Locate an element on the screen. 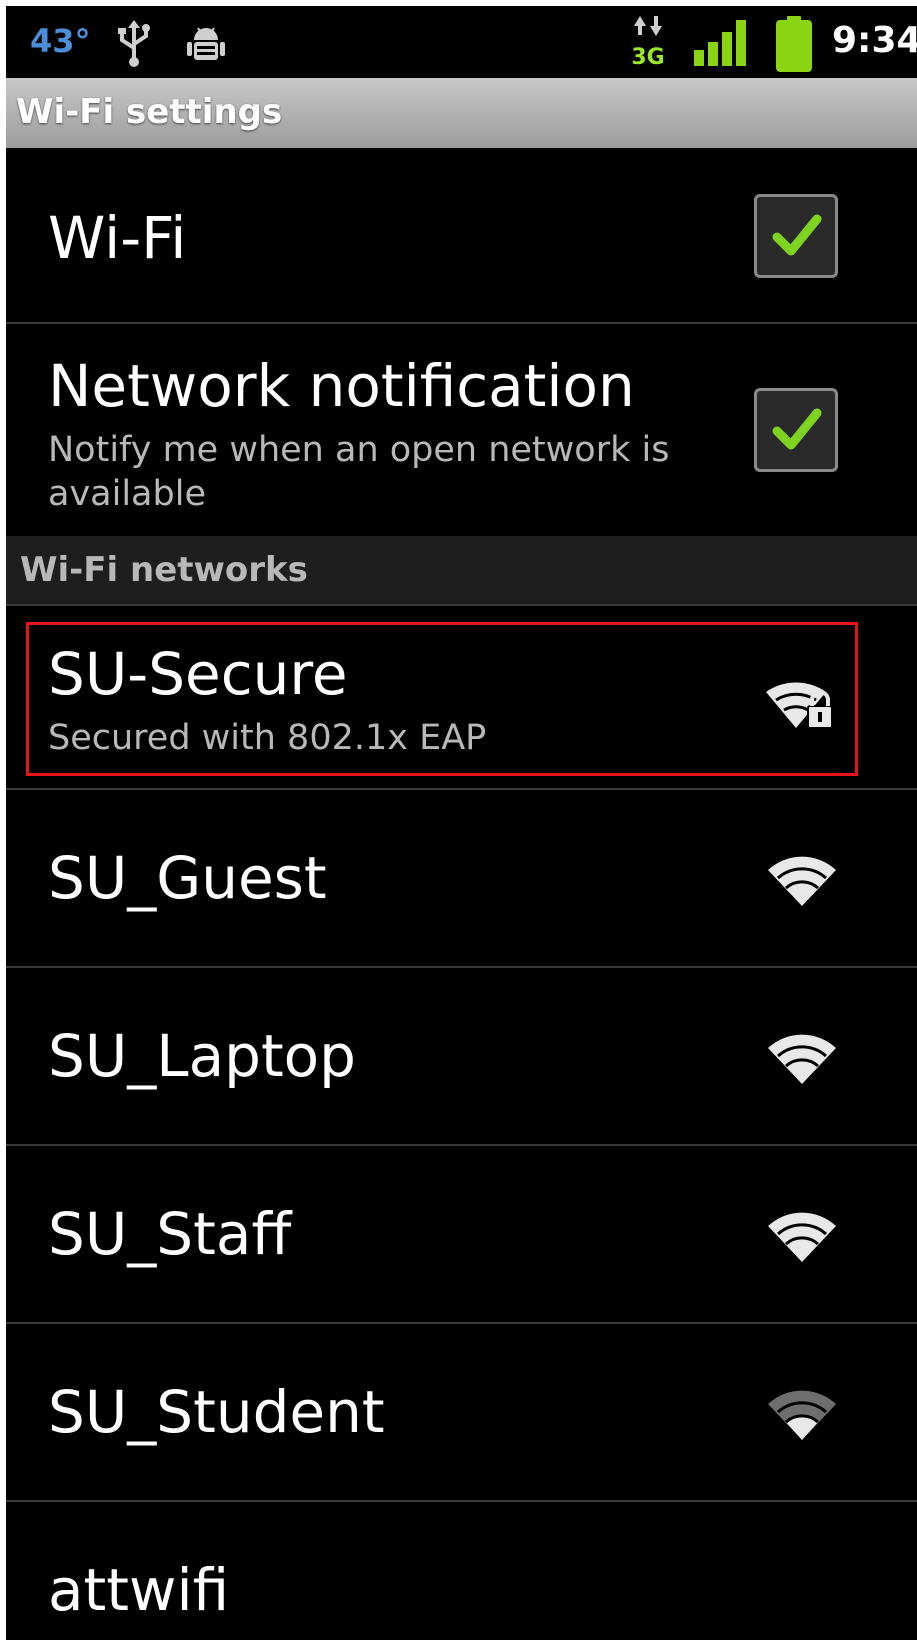 This screenshot has width=917, height=1640. network-type-label: 3G is located at coordinates (647, 56).